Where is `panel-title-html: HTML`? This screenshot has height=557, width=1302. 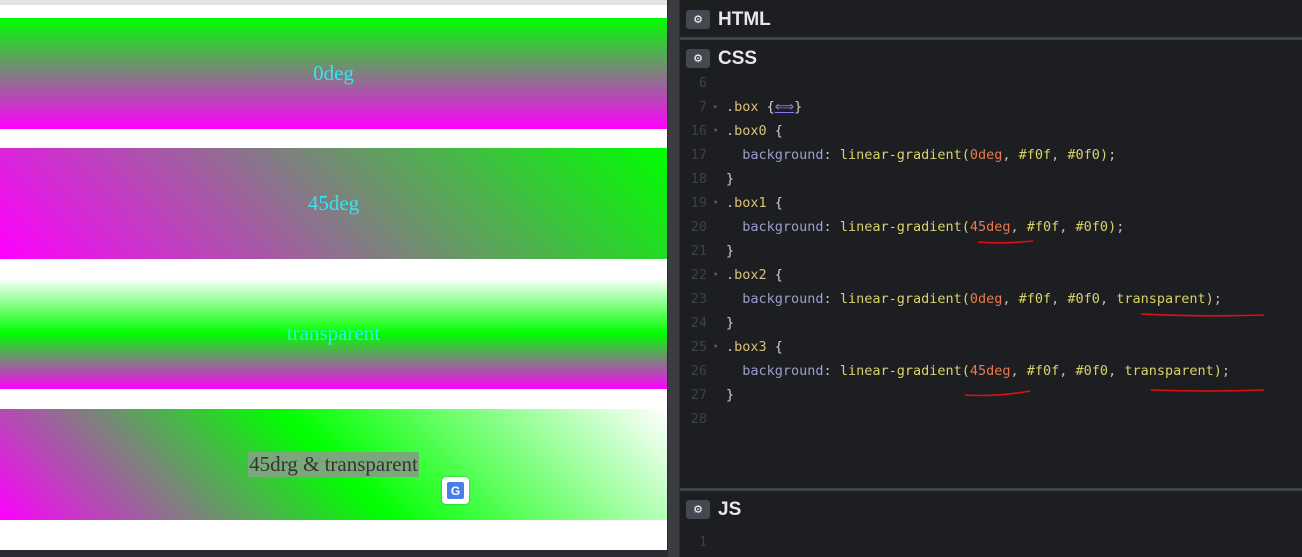
panel-title-html: HTML is located at coordinates (744, 19).